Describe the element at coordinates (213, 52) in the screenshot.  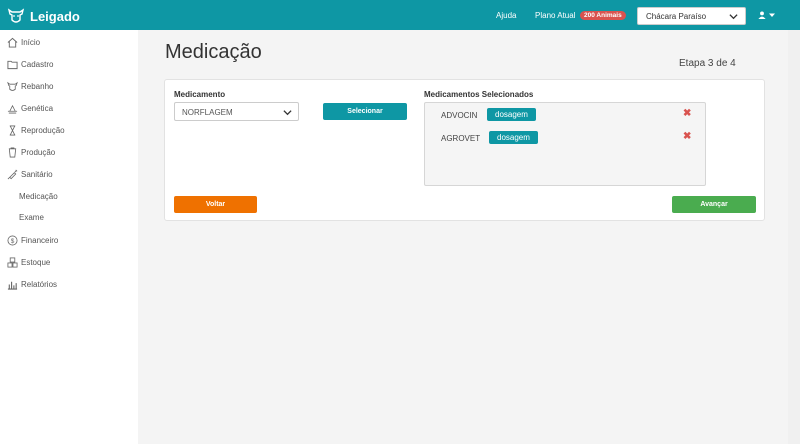
I see `page-title: Medicação` at that location.